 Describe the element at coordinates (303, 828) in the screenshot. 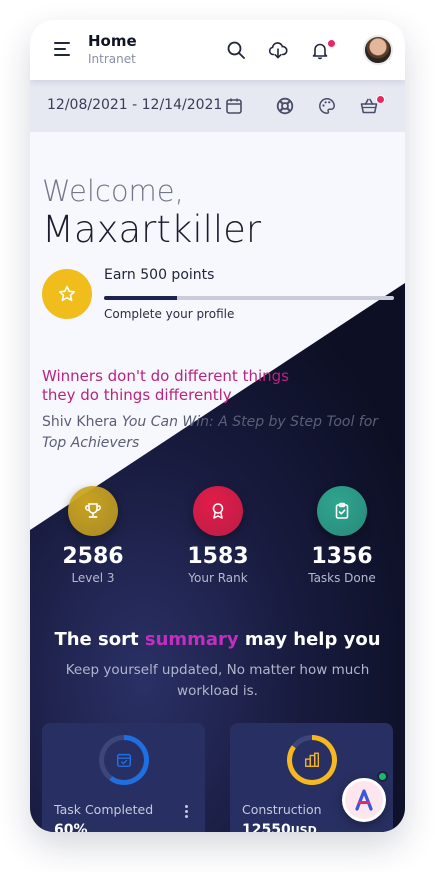

I see `card-value-unit: USD` at that location.